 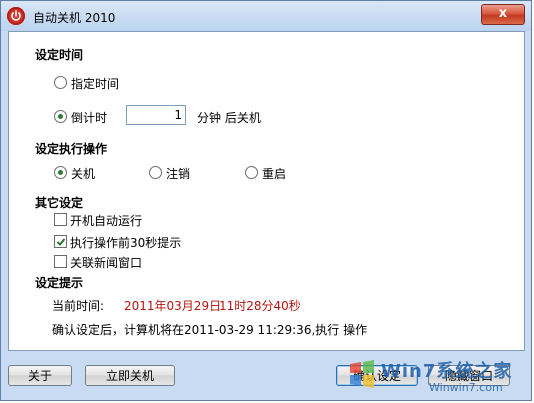 I want to click on autostart-checkbox, so click(x=60, y=219).